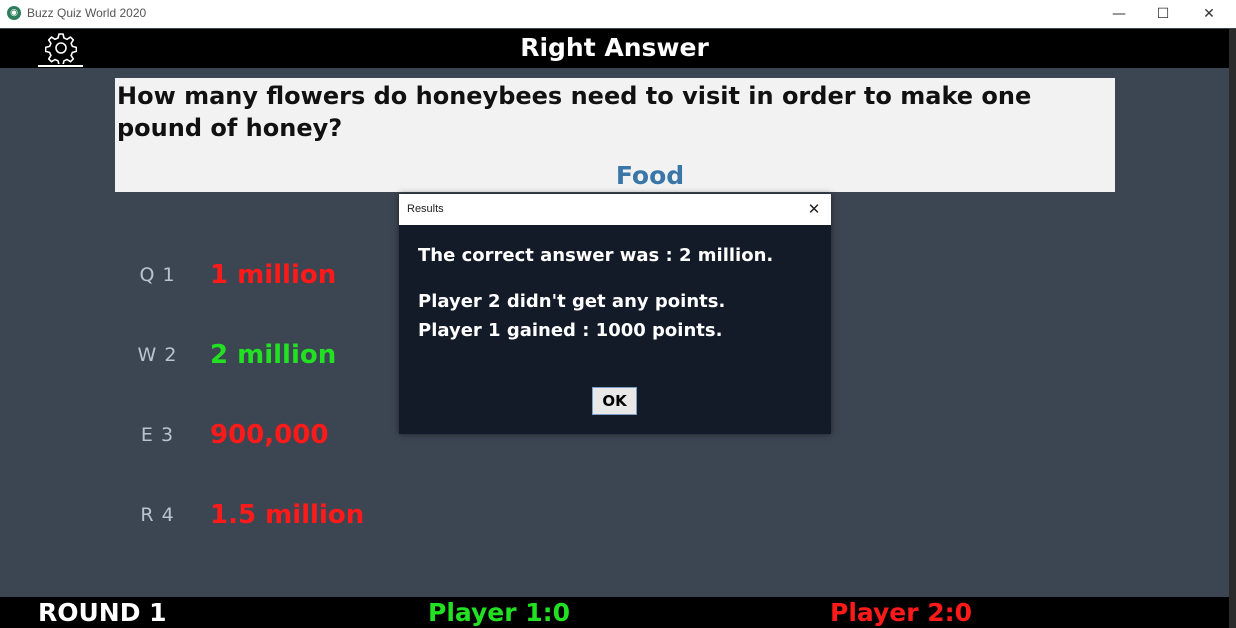 This screenshot has width=1236, height=628. I want to click on header-bar: Right Answer, so click(614, 48).